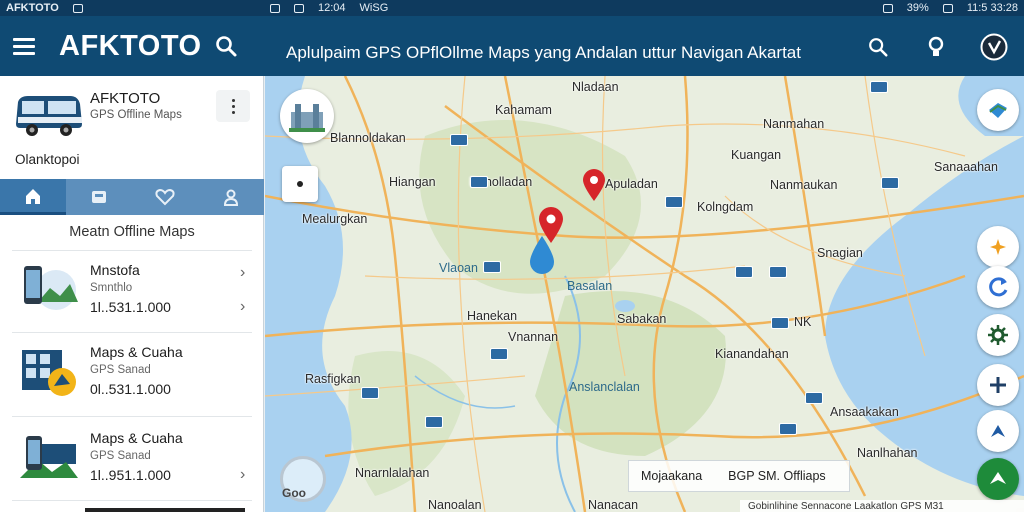 This screenshot has width=1024, height=512. I want to click on list-item: Maps & Cuaha GPS Sanad 1l..951.1.000 ›, so click(132, 462).